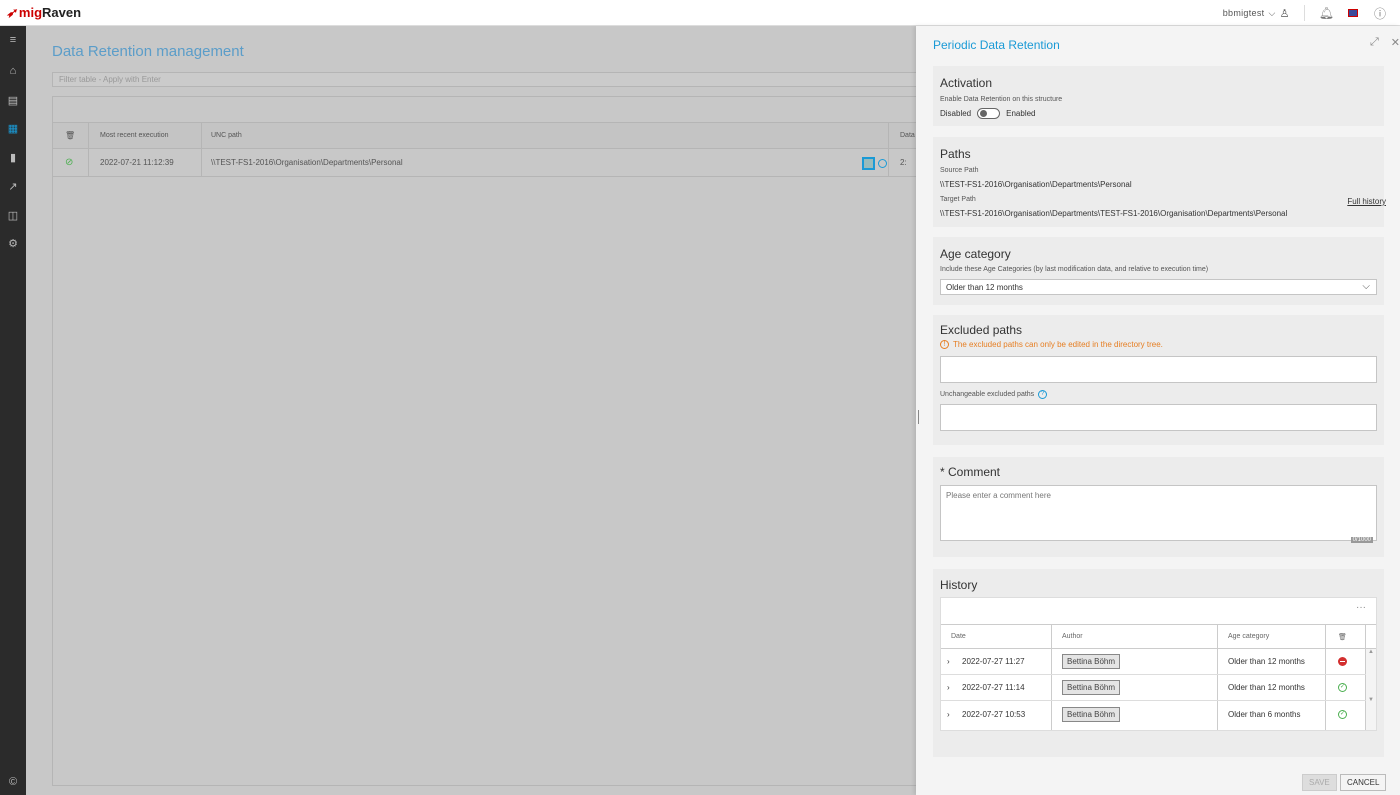 The height and width of the screenshot is (795, 1400). Describe the element at coordinates (13, 157) in the screenshot. I see `chart-icon: ▮` at that location.